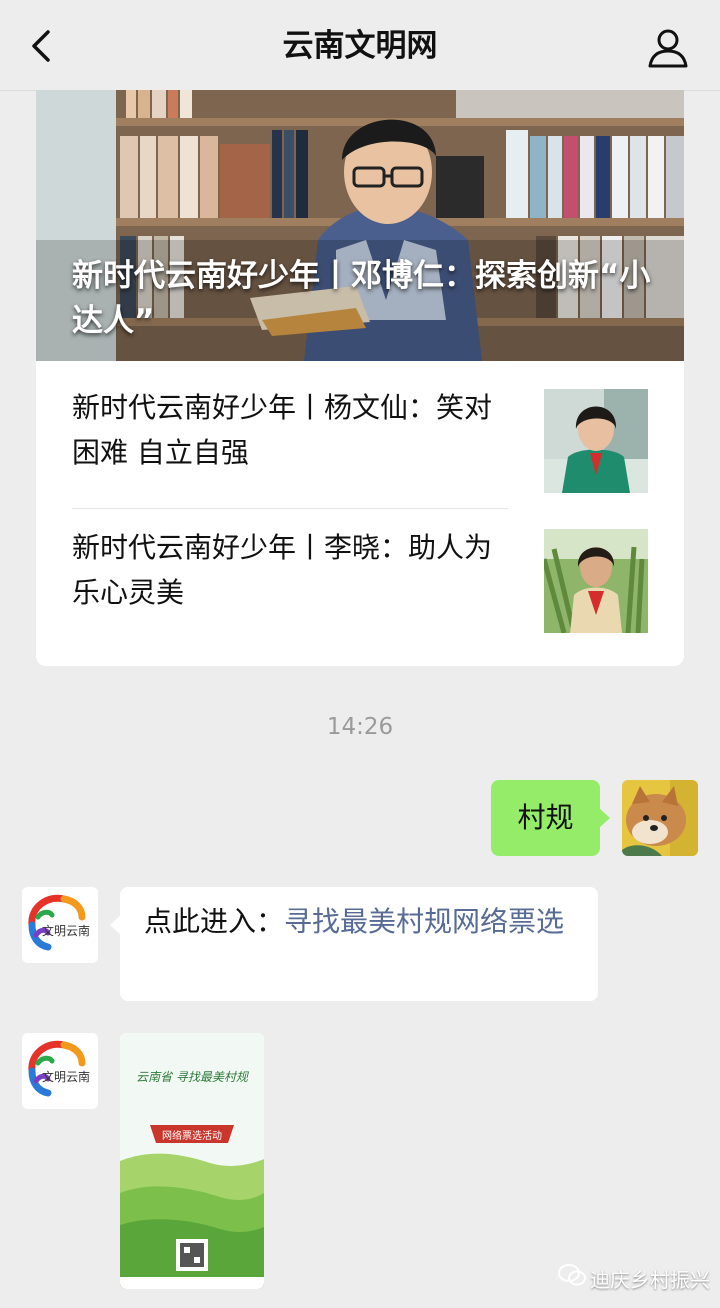 The width and height of the screenshot is (720, 1308). Describe the element at coordinates (361, 298) in the screenshot. I see `hero-title: 新时代云南好少年丨邓博仁：探索创新“小达人”` at that location.